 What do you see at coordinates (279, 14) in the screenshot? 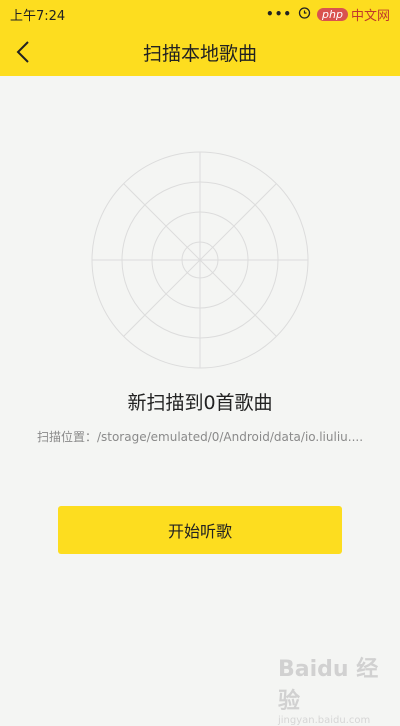
I see `notification-dots-icon: •••` at bounding box center [279, 14].